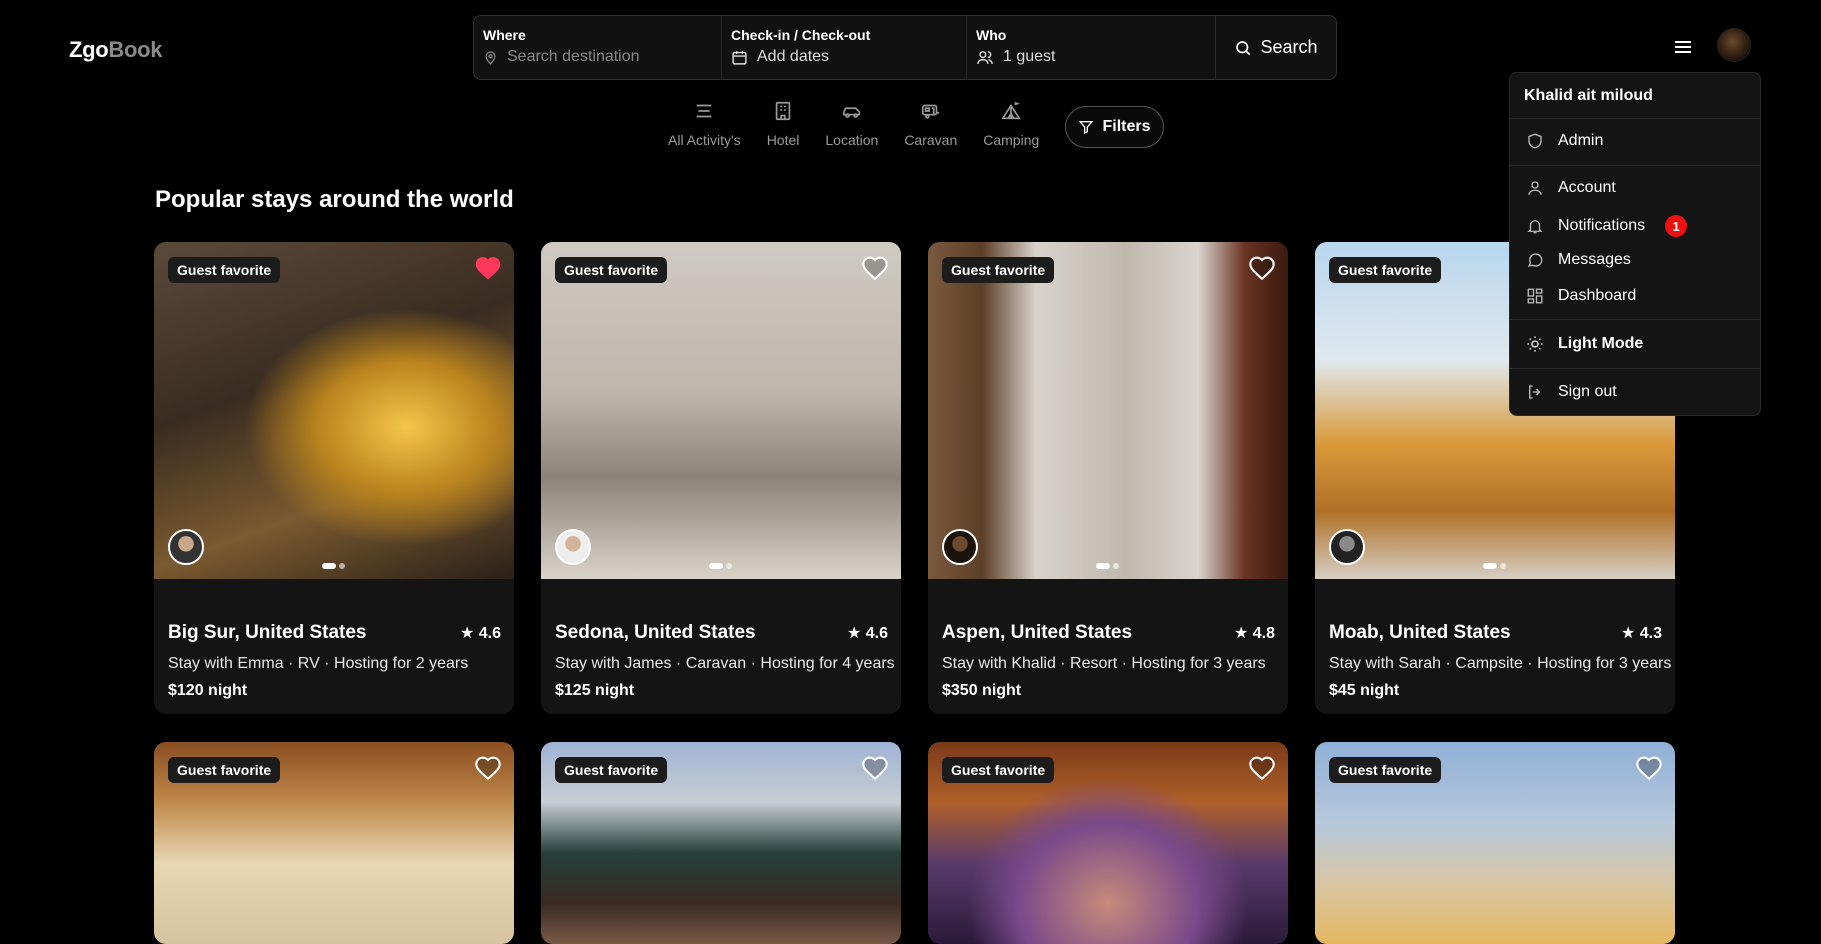 The height and width of the screenshot is (944, 1821). I want to click on guests-field: Who 1 guest, so click(1091, 47).